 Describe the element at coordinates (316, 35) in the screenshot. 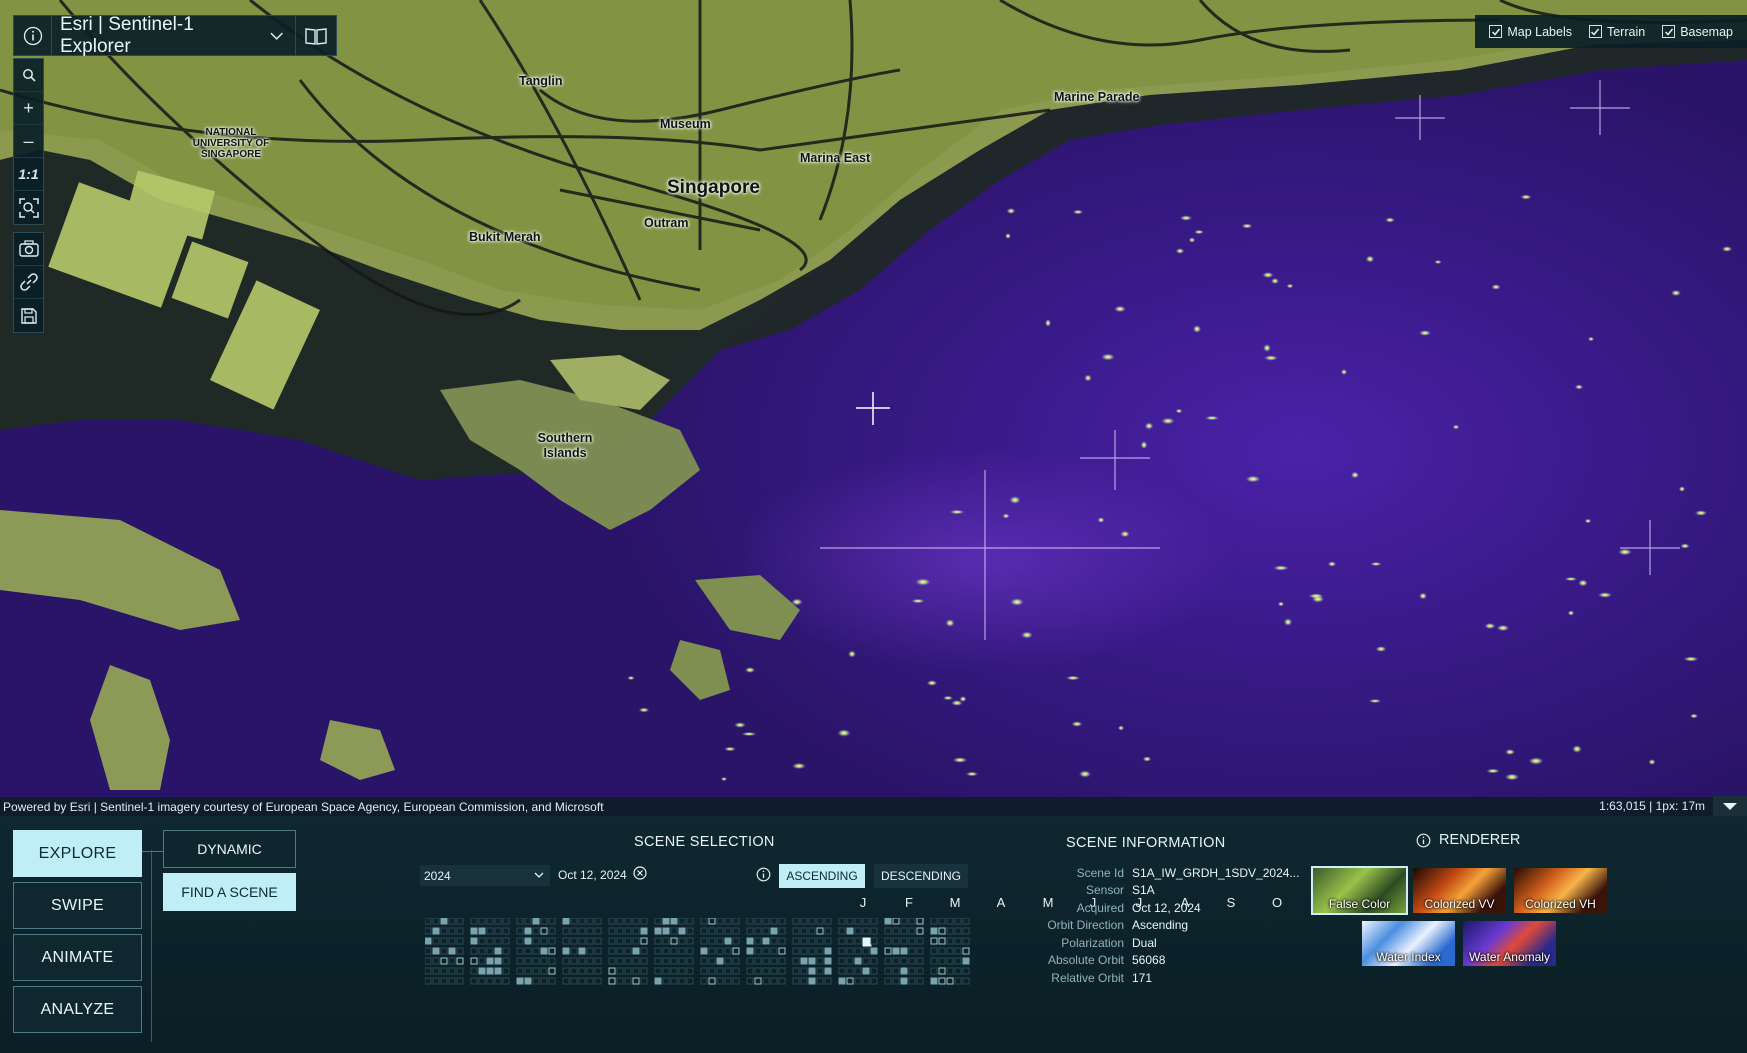

I see `documentation-button` at that location.